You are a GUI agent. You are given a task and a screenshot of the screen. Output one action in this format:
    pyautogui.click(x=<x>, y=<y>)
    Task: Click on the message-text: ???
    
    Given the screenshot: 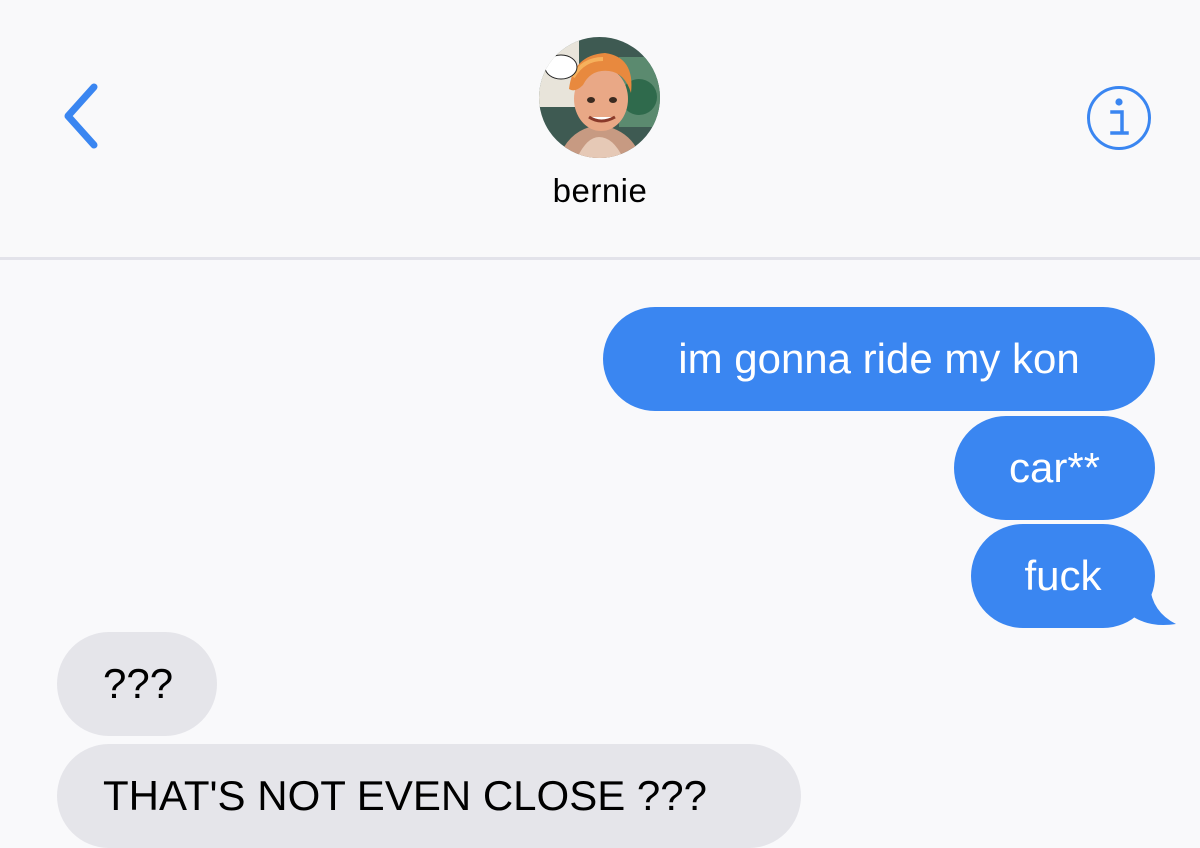 What is the action you would take?
    pyautogui.click(x=138, y=683)
    